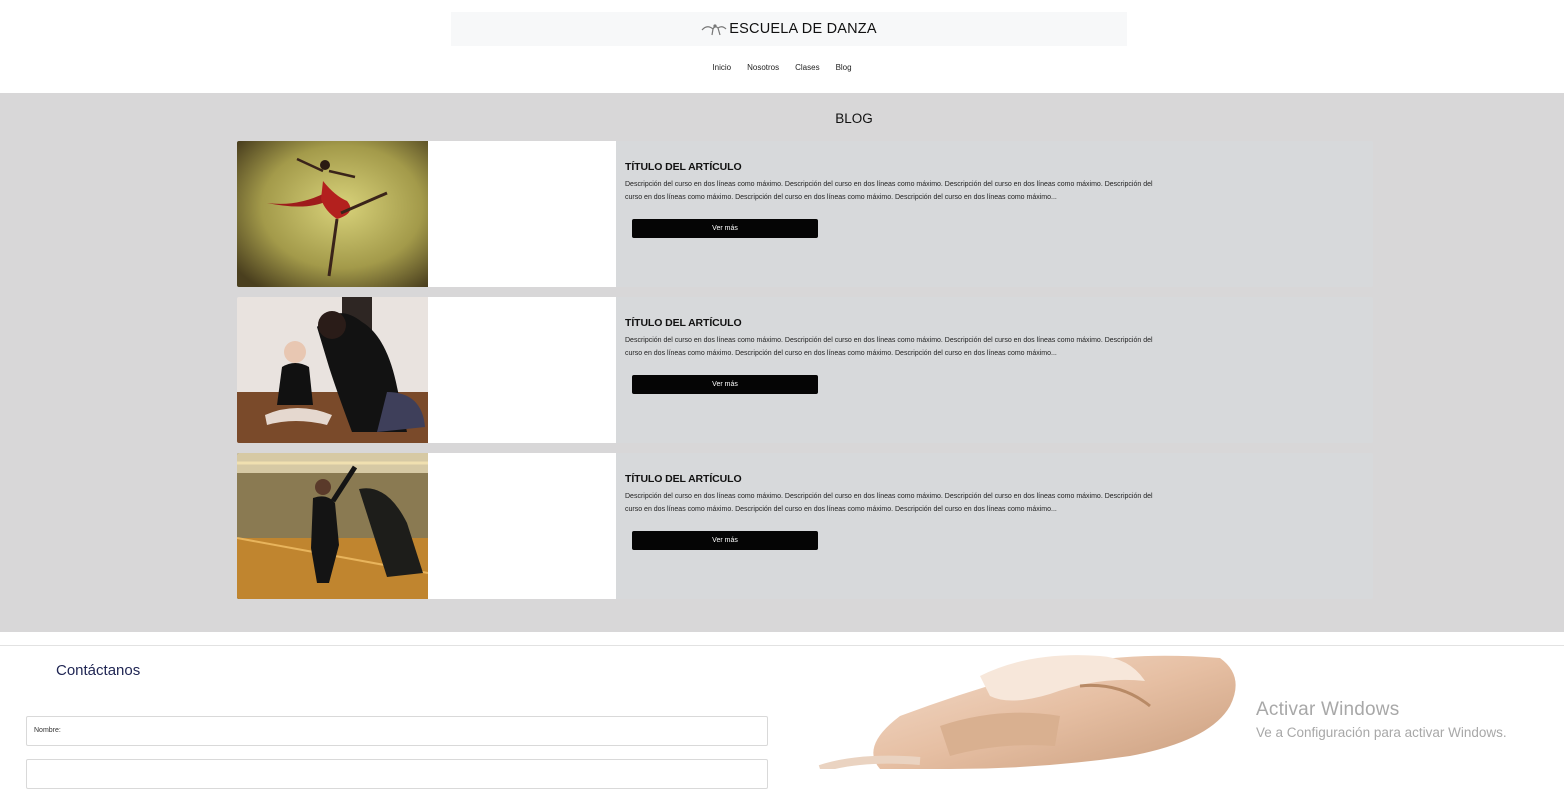 This screenshot has height=789, width=1564. I want to click on name-field: Nombre:, so click(397, 731).